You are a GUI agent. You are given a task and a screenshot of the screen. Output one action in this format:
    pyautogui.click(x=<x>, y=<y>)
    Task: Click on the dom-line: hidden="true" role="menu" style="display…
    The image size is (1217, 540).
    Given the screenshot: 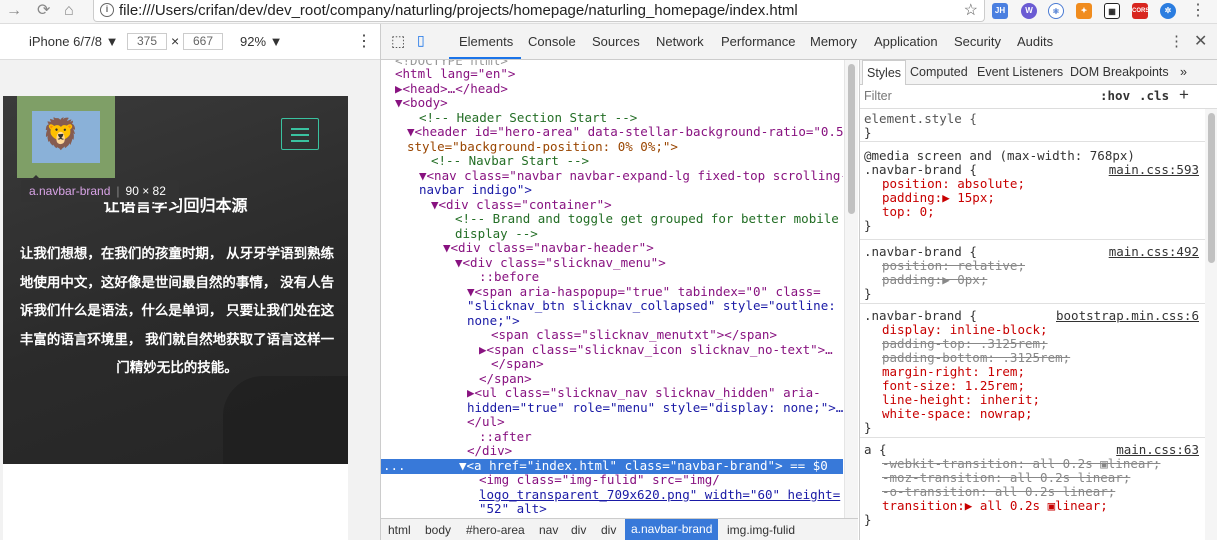 What is the action you would take?
    pyautogui.click(x=655, y=408)
    